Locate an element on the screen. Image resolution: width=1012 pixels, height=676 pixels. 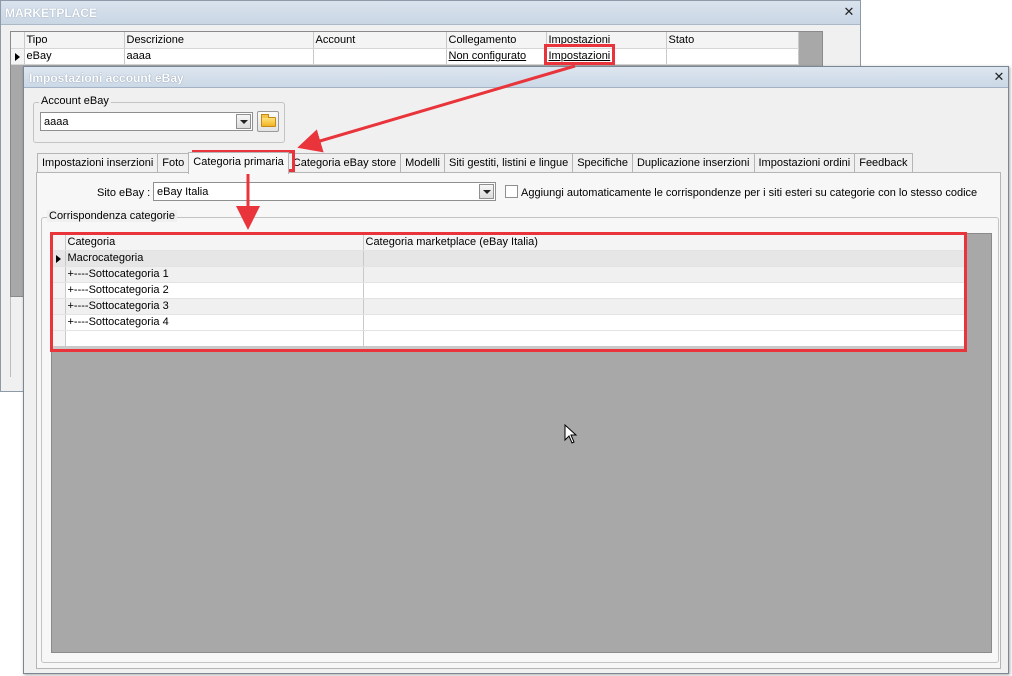
non-configurato-link: Non configurato is located at coordinates (488, 56).